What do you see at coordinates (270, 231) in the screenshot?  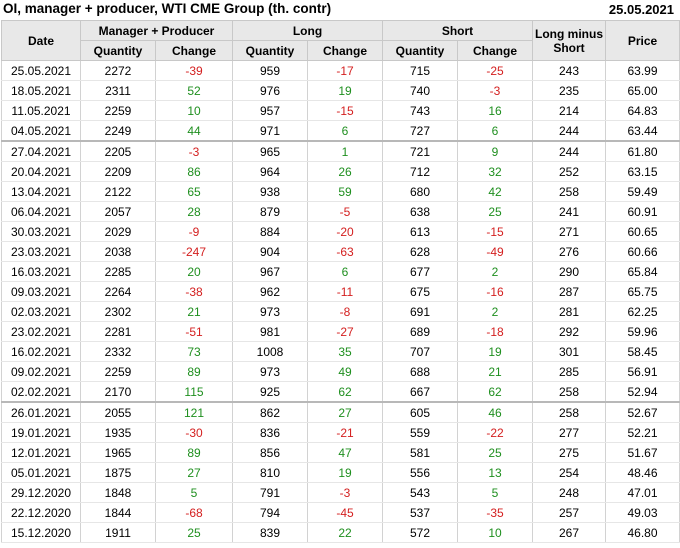 I see `cell-long-quantity: 884` at bounding box center [270, 231].